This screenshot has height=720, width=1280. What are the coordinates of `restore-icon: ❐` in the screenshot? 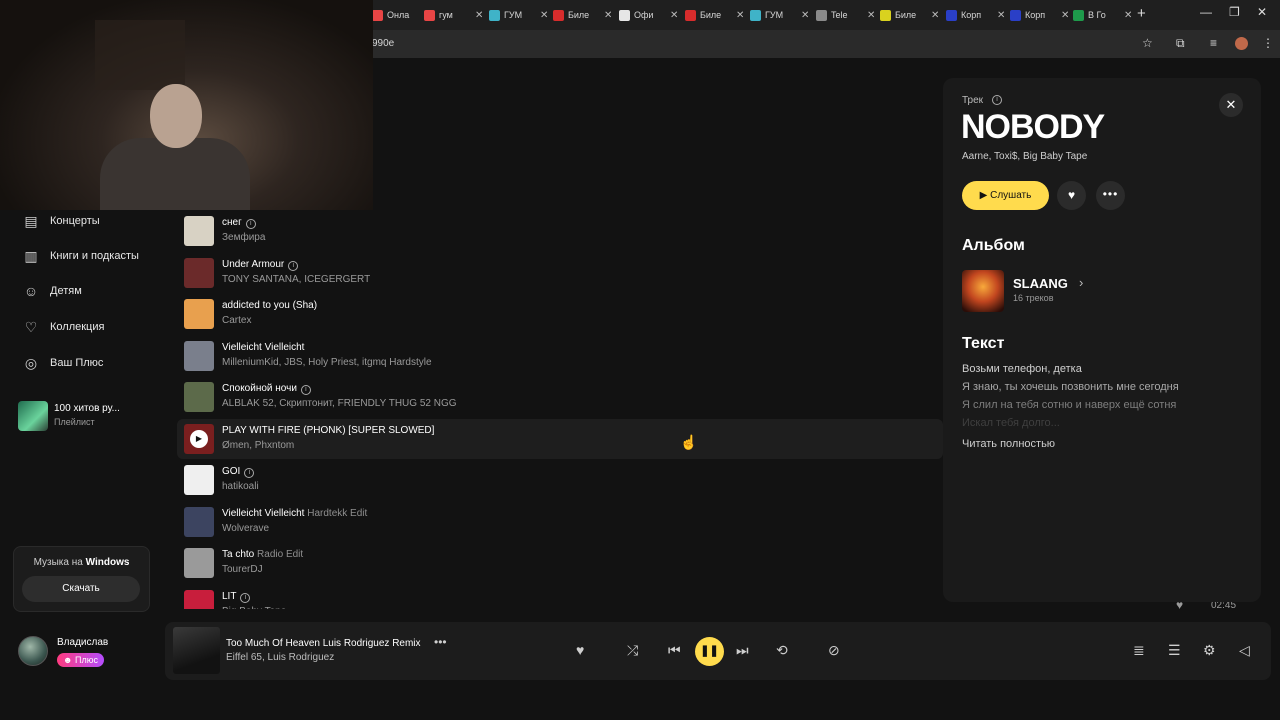 It's located at (1234, 12).